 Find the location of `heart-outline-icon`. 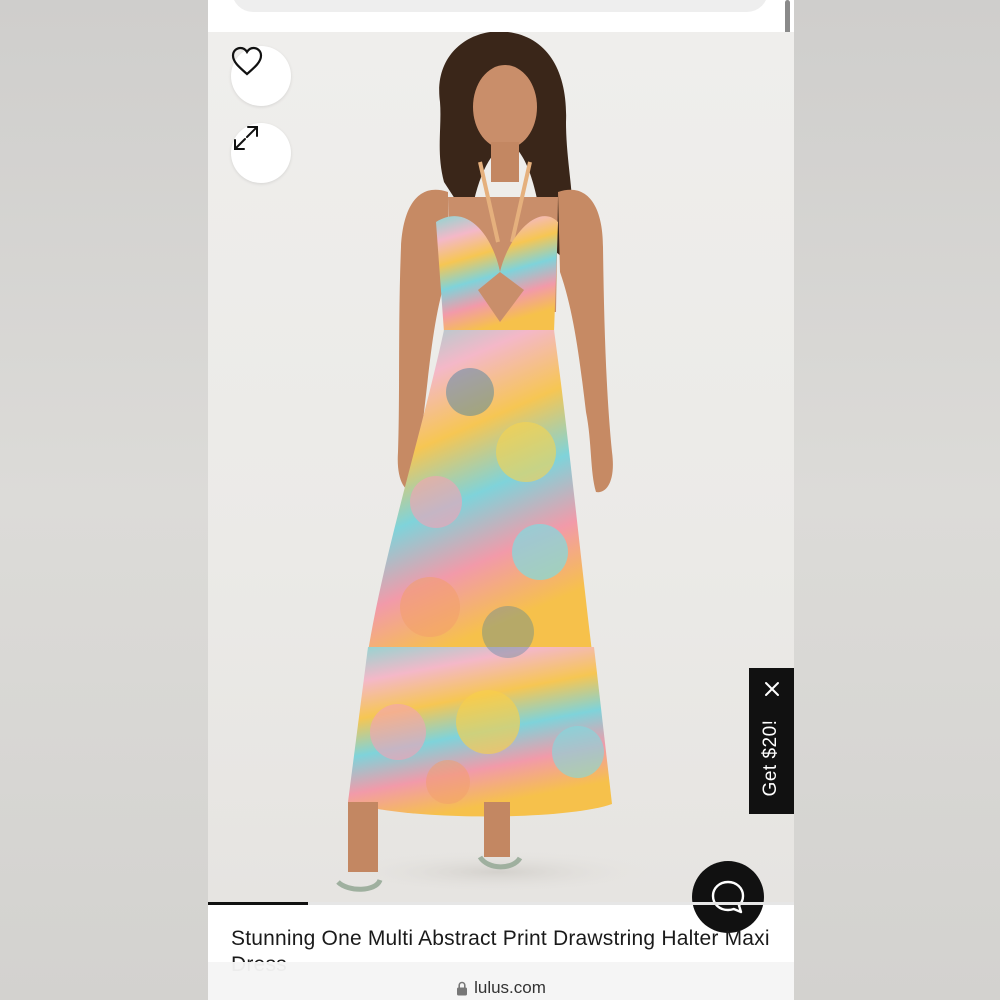

heart-outline-icon is located at coordinates (247, 61).